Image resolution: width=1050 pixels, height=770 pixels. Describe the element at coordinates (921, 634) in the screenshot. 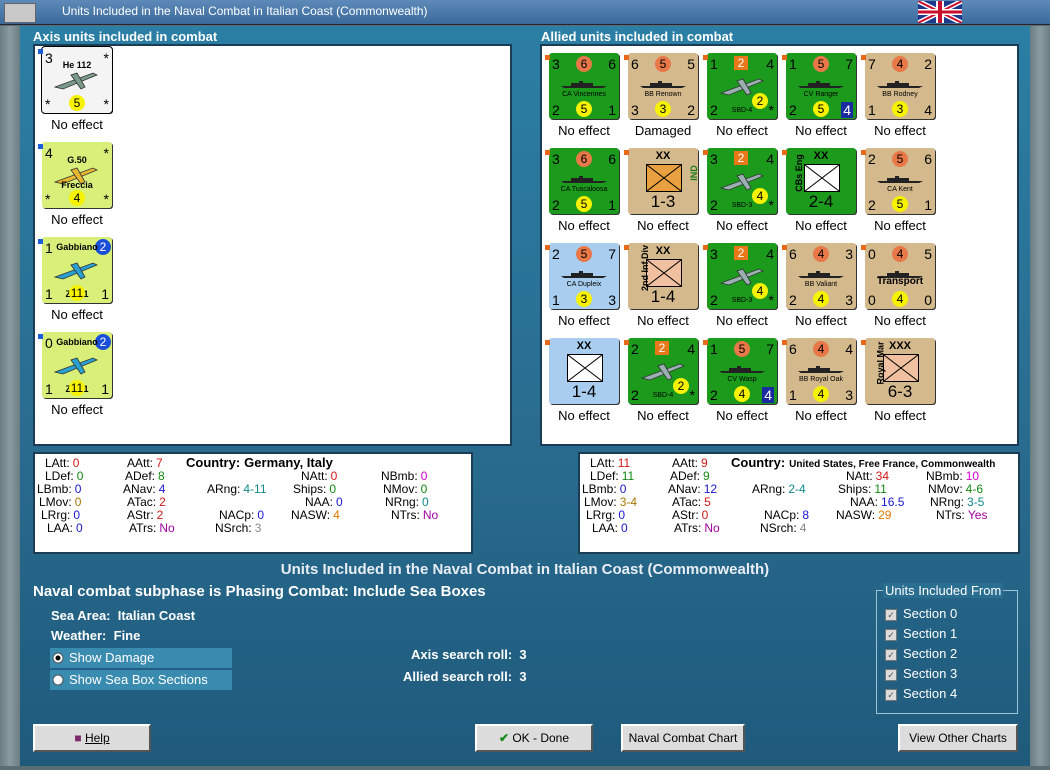

I see `section-1-checkbox: ✓ Section 1` at that location.